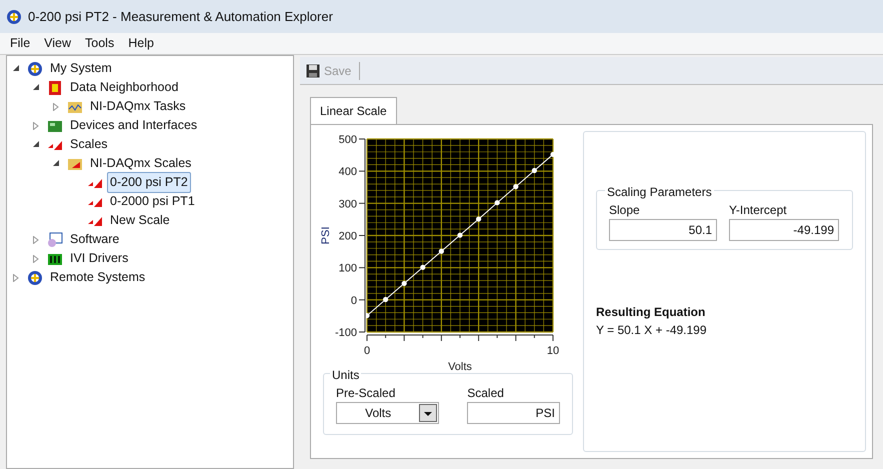 The image size is (883, 469). I want to click on network-icon, so click(55, 88).